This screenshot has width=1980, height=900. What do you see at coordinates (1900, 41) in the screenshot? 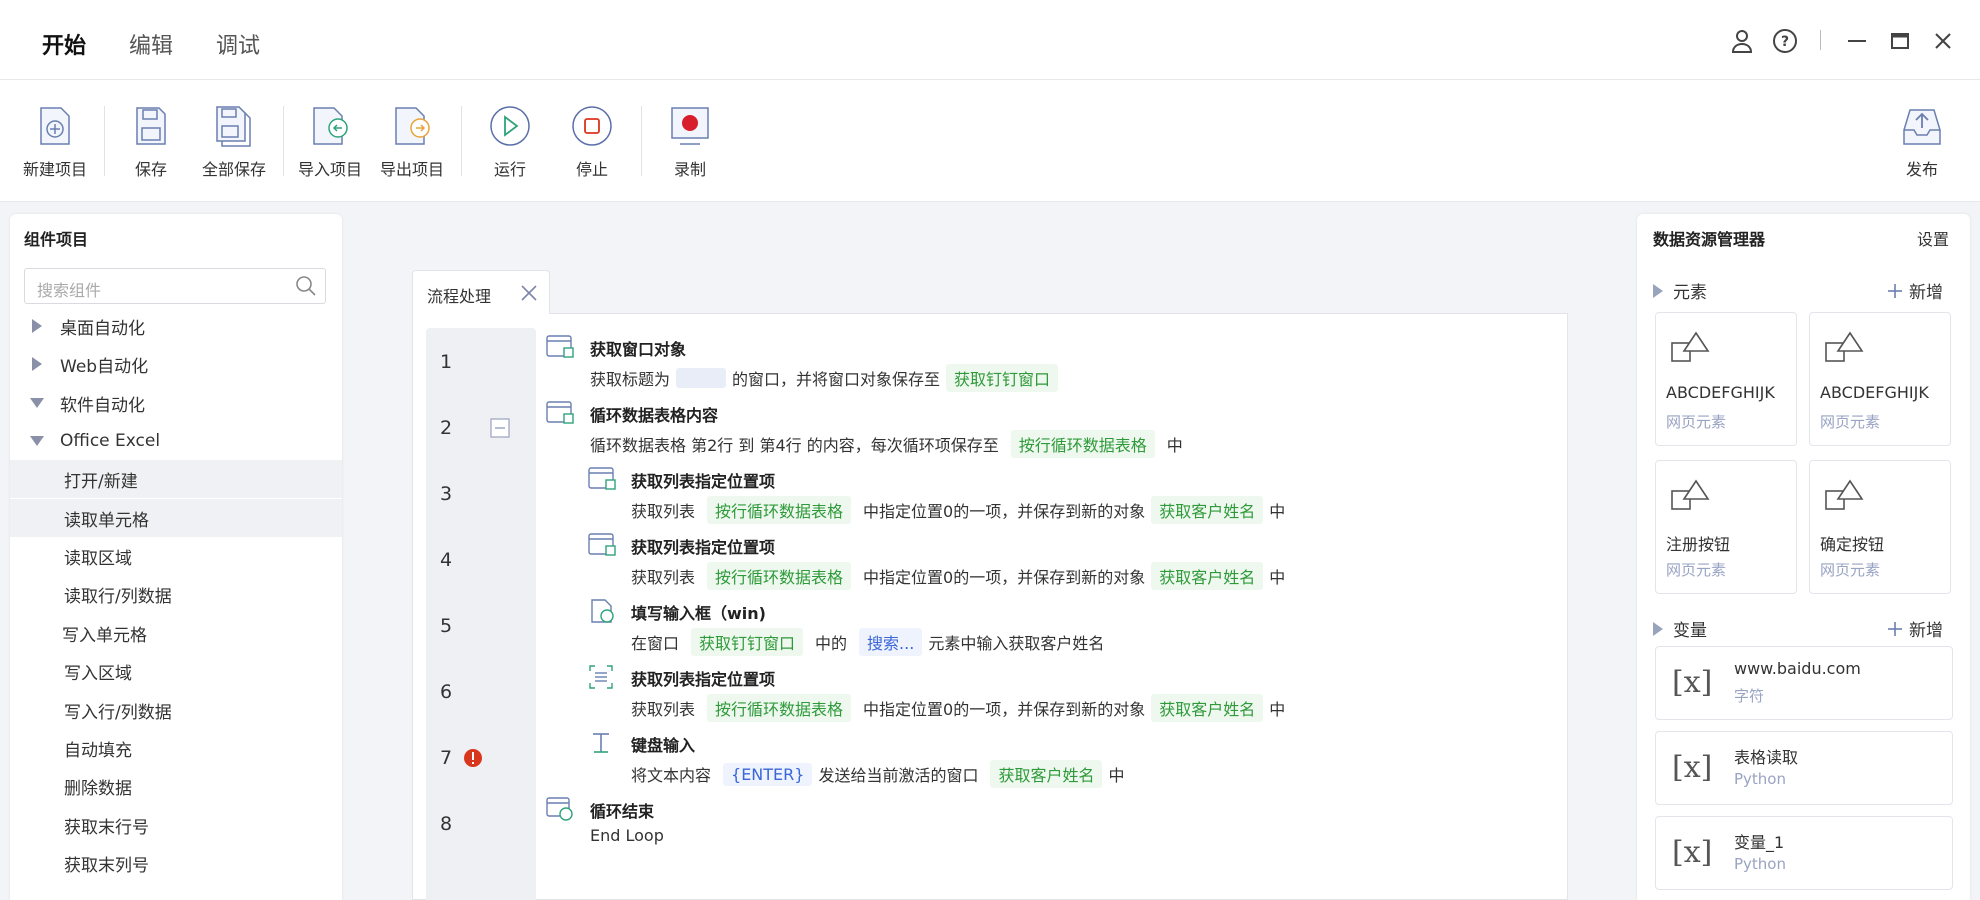
I see `maximize-icon` at bounding box center [1900, 41].